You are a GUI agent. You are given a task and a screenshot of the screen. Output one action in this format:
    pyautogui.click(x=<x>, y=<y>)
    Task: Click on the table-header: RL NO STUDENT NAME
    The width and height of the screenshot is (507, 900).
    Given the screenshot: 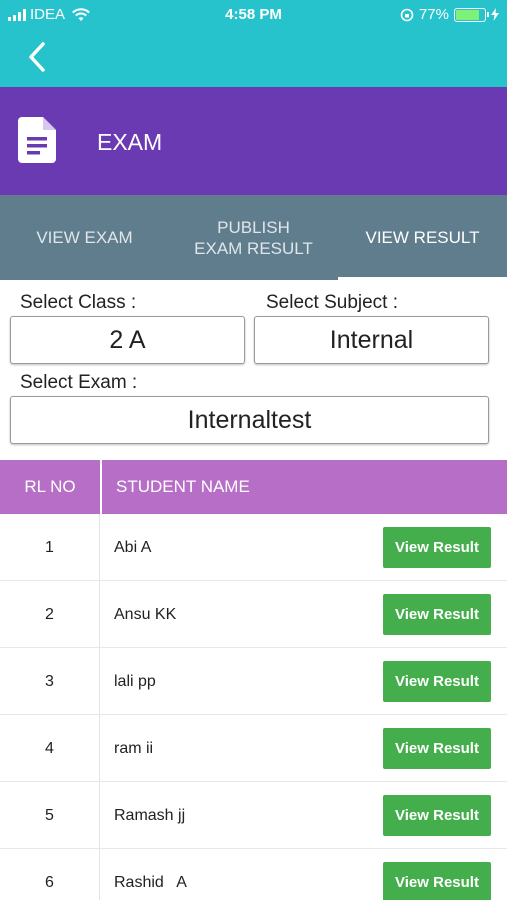 What is the action you would take?
    pyautogui.click(x=253, y=487)
    